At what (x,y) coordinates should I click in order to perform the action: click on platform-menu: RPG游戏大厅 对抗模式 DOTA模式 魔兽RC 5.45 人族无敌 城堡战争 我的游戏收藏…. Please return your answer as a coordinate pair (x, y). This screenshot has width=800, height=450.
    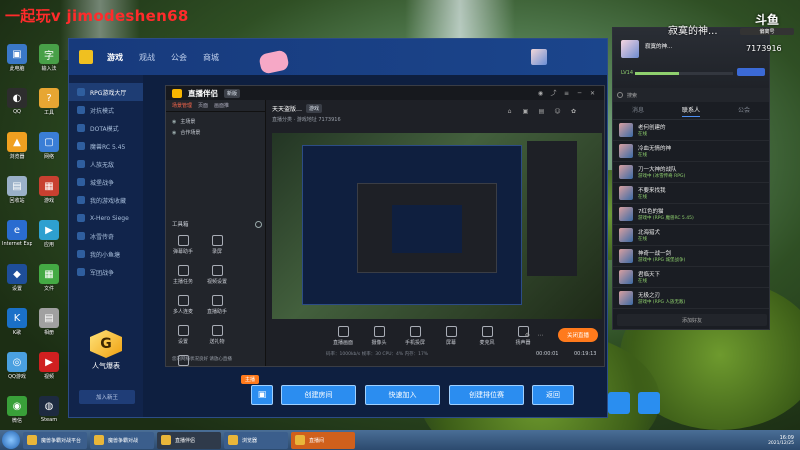
    Looking at the image, I should click on (106, 246).